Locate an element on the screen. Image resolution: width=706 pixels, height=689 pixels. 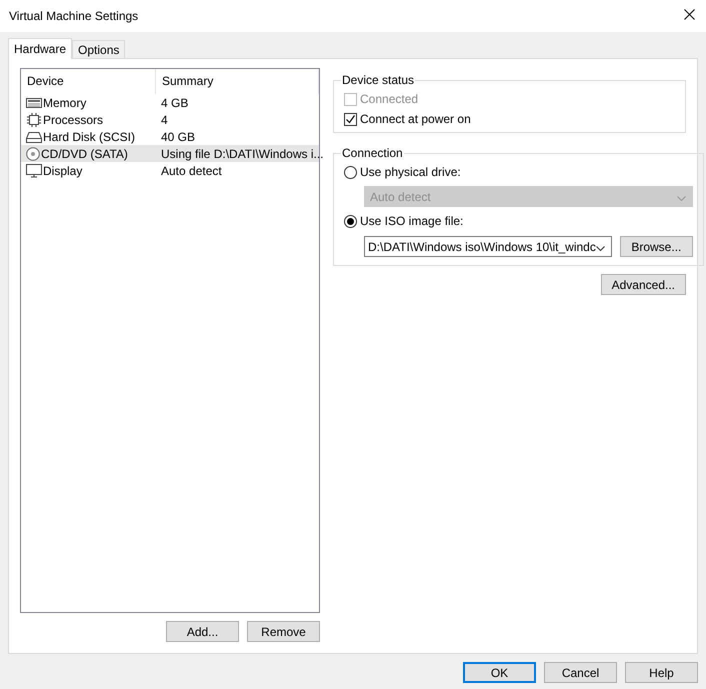
close-icon is located at coordinates (689, 14).